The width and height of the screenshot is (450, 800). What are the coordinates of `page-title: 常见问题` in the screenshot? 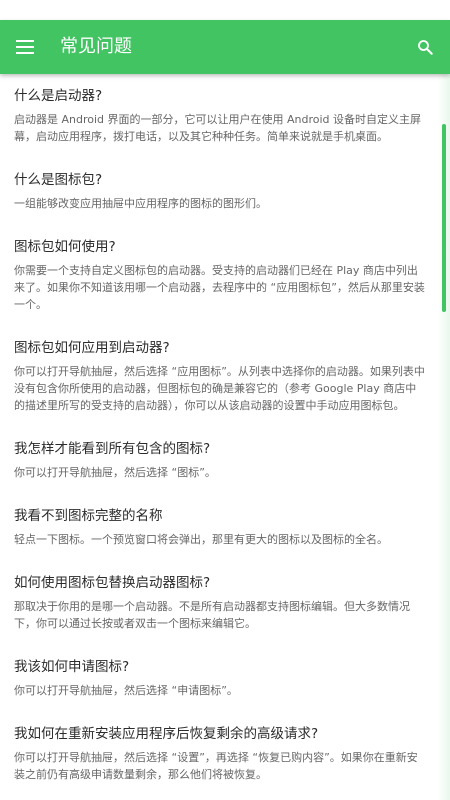 It's located at (96, 46).